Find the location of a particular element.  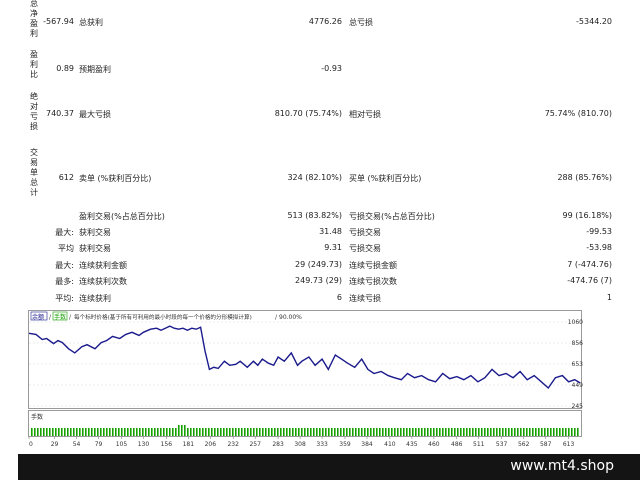

largest-profit-label: 获利交易 is located at coordinates (95, 232).